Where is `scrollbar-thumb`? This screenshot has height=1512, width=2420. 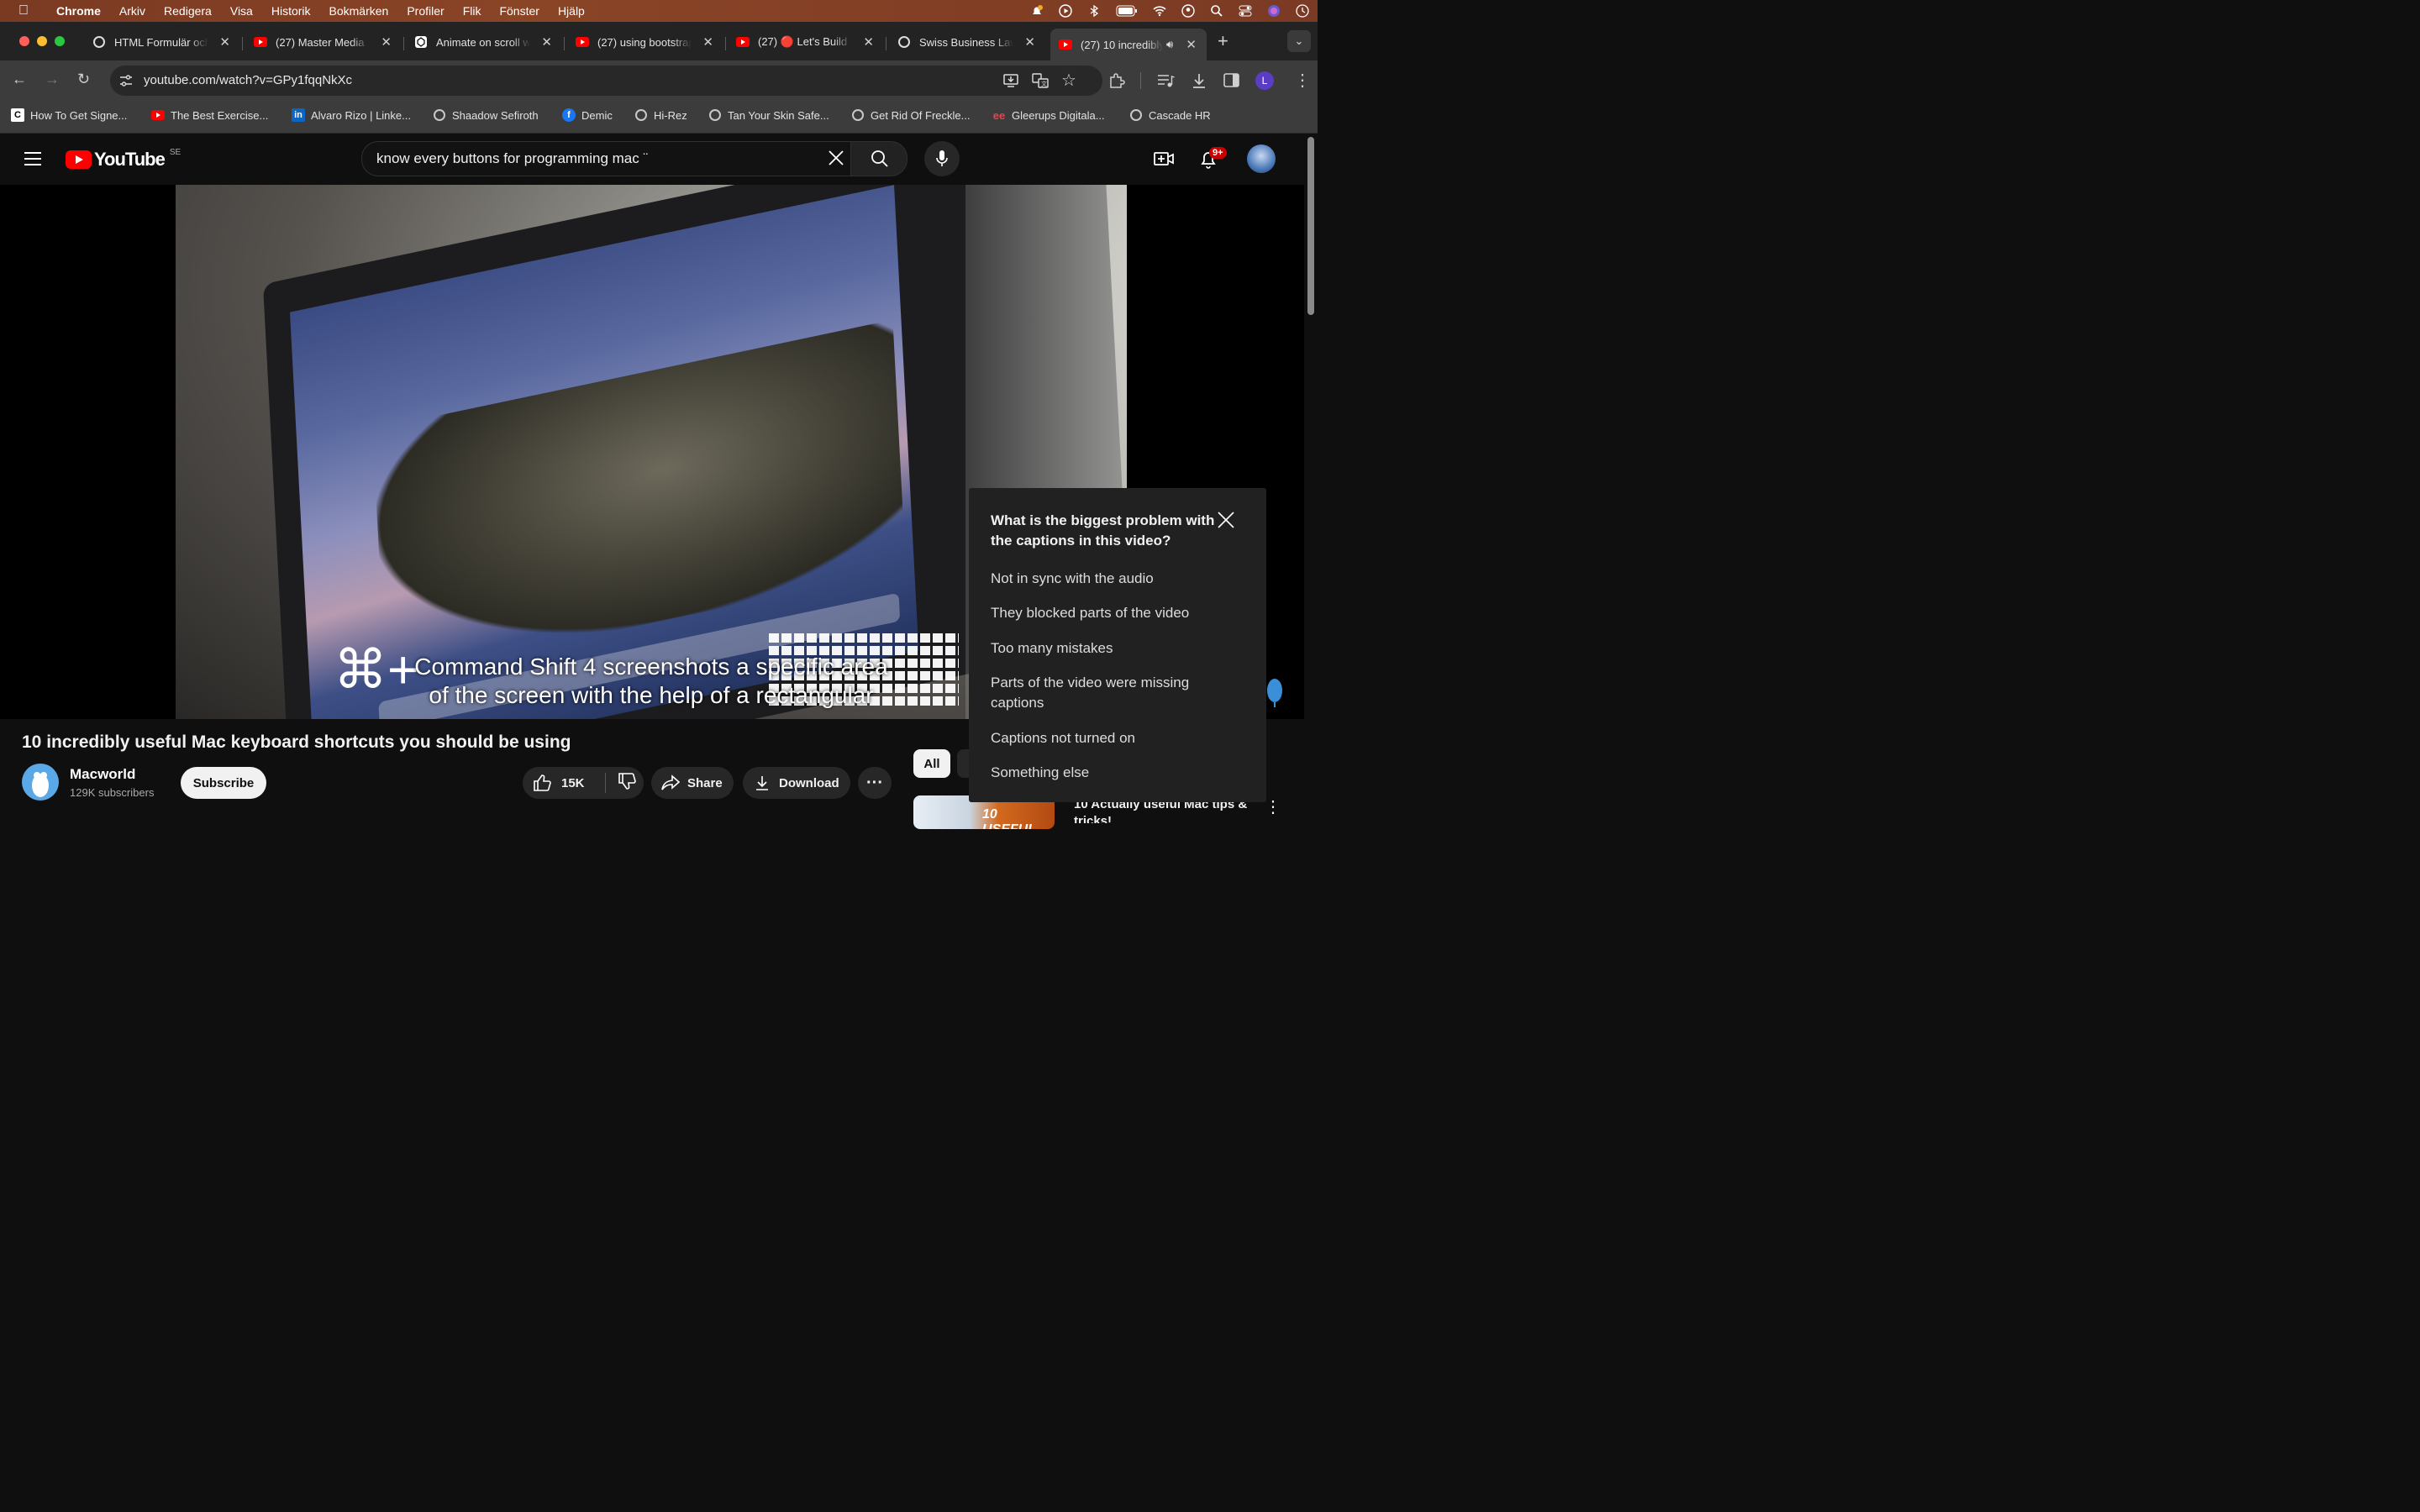 scrollbar-thumb is located at coordinates (1311, 226).